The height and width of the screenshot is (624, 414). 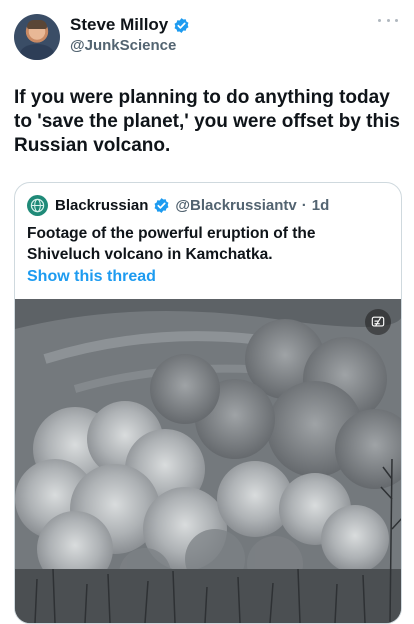 What do you see at coordinates (91, 277) in the screenshot?
I see `show-thread-link: Show this thread` at bounding box center [91, 277].